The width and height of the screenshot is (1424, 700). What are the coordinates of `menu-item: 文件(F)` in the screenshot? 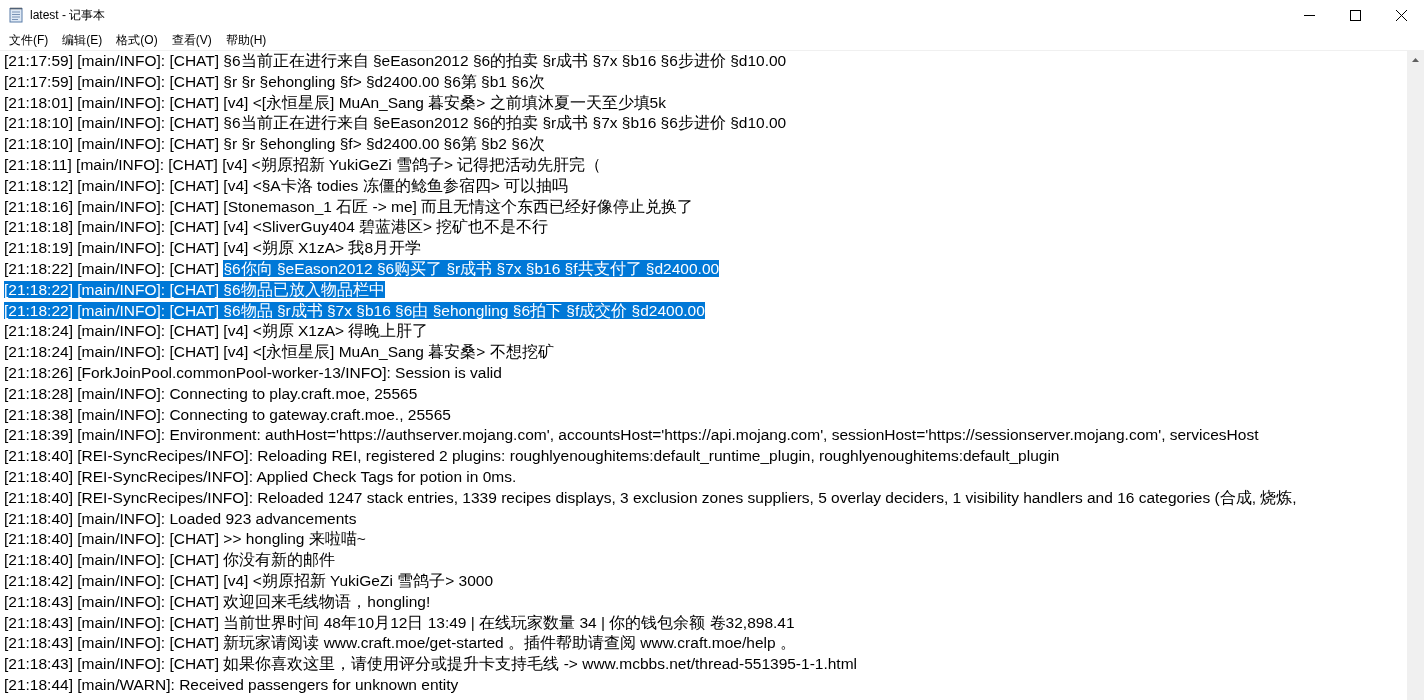 It's located at (29, 40).